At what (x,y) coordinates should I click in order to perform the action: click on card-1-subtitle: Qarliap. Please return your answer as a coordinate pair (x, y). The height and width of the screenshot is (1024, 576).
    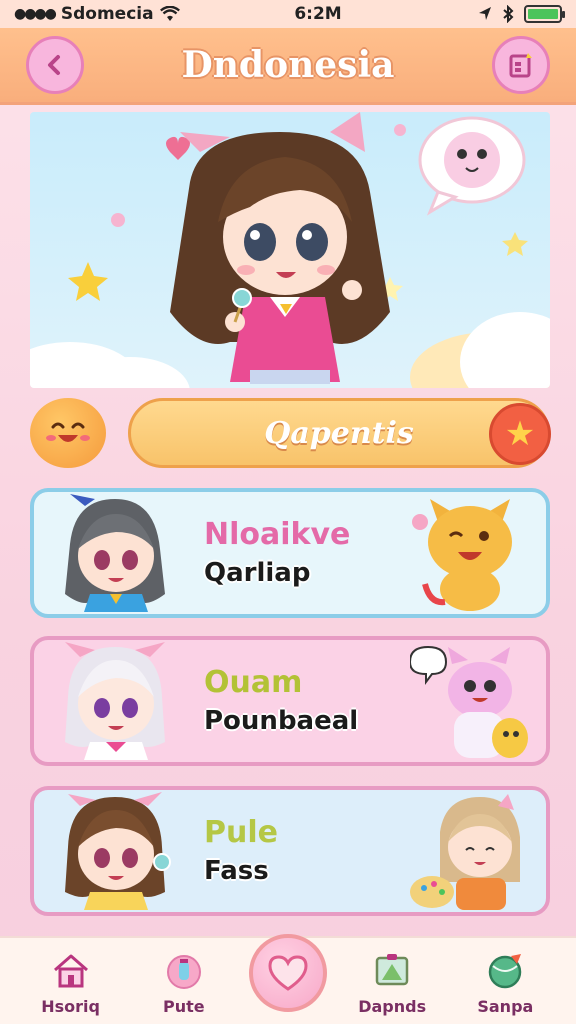
    Looking at the image, I should click on (257, 573).